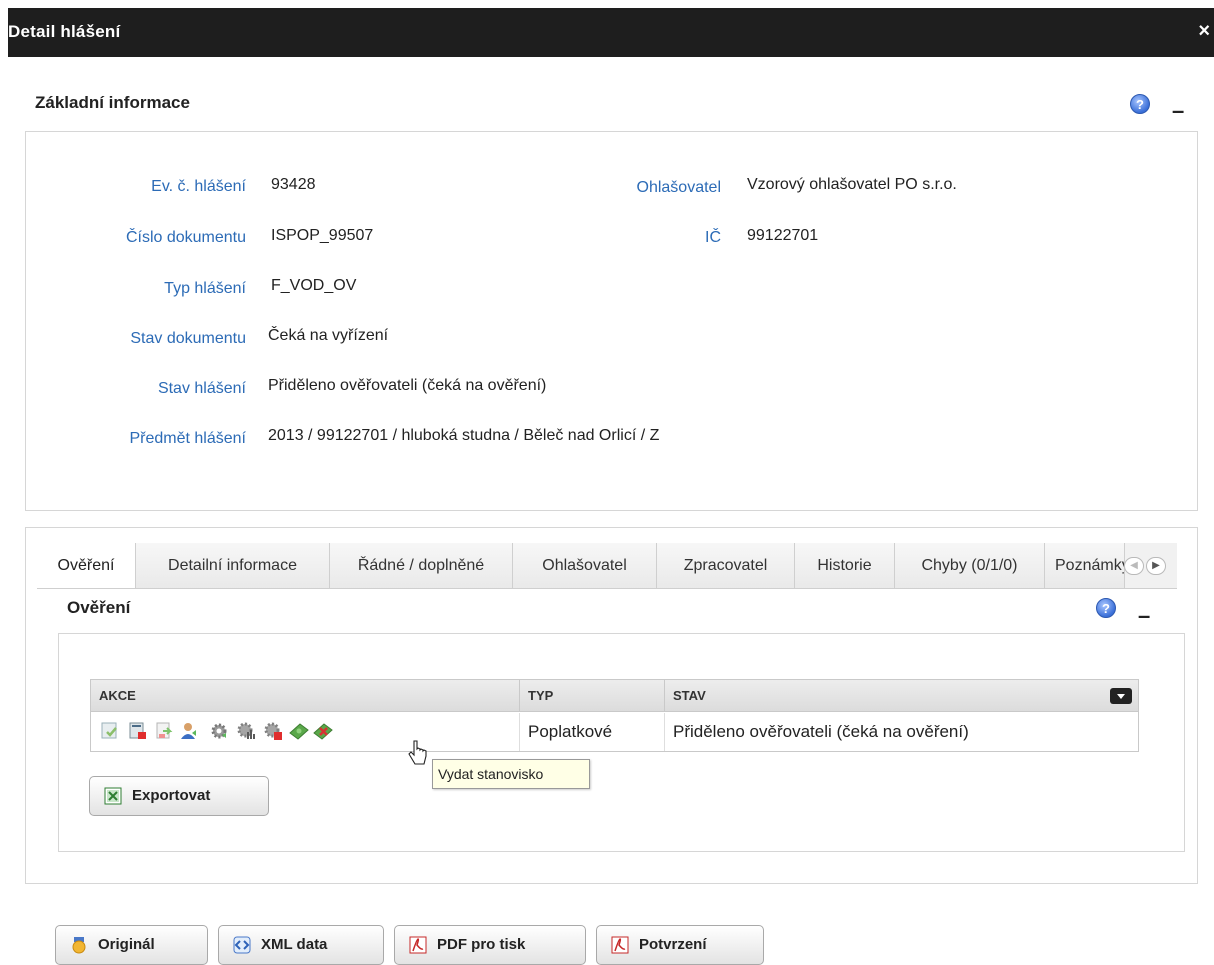  I want to click on tab-reporter: Ohlašovatel, so click(585, 565).